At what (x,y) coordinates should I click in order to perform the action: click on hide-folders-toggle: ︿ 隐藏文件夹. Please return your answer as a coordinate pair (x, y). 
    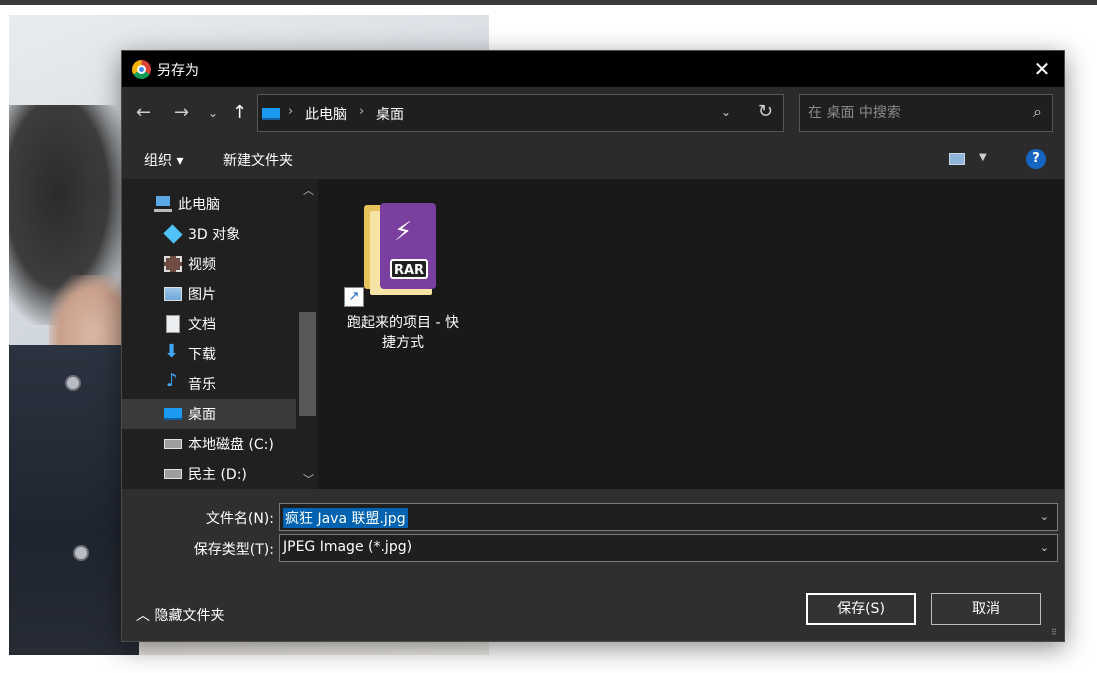
    Looking at the image, I should click on (180, 615).